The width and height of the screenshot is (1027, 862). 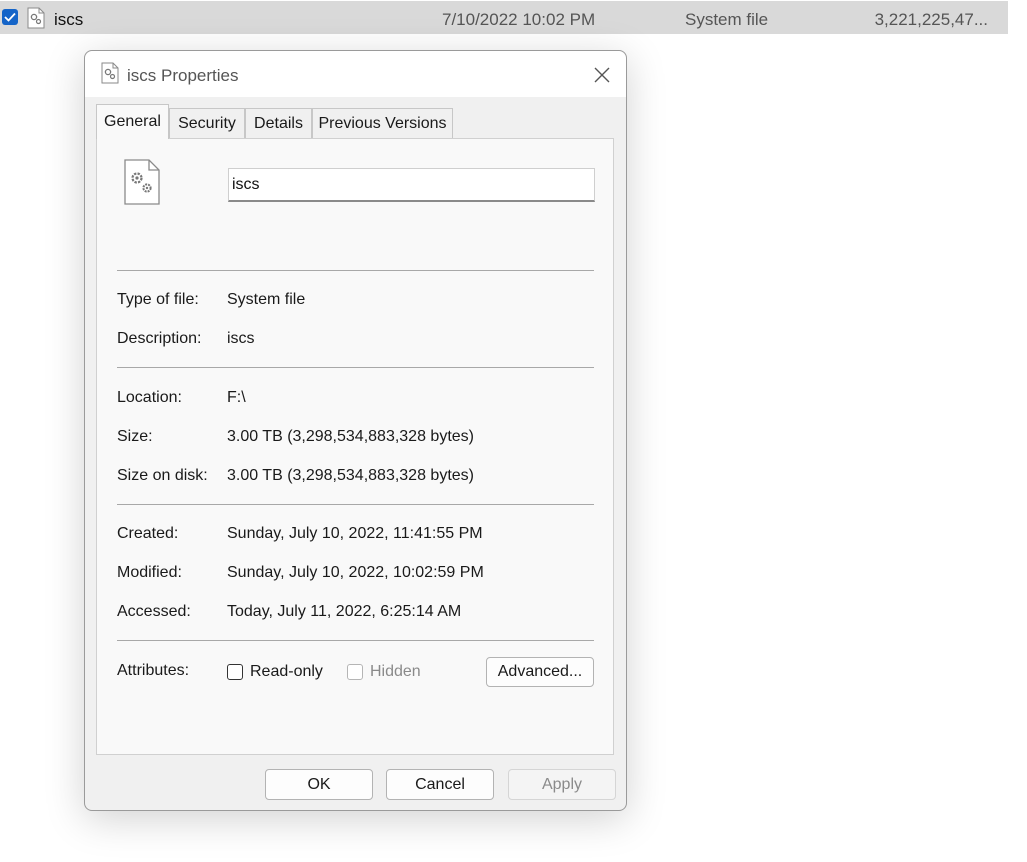 What do you see at coordinates (440, 784) in the screenshot?
I see `cancel-button: Cancel` at bounding box center [440, 784].